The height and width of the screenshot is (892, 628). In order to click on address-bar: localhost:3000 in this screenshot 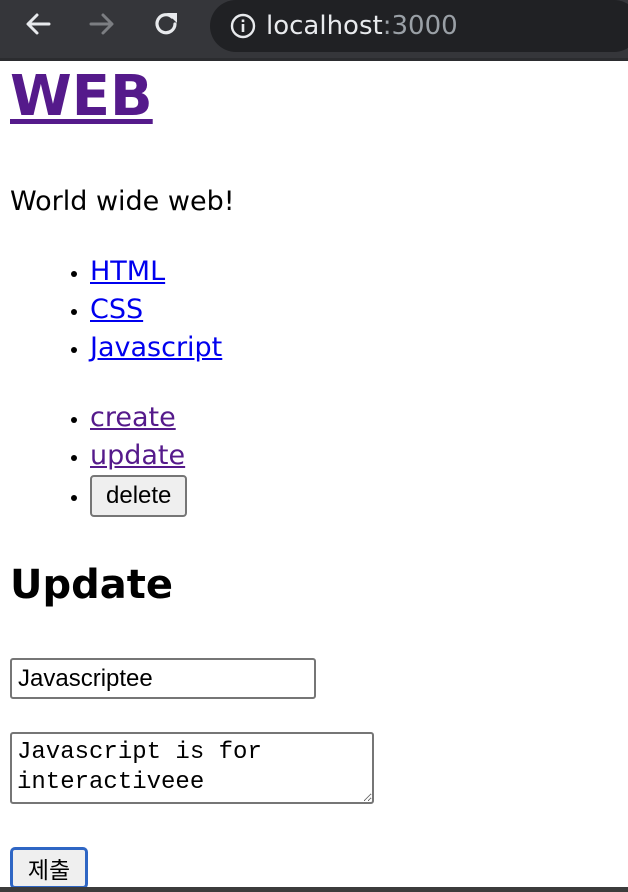, I will do `click(419, 26)`.